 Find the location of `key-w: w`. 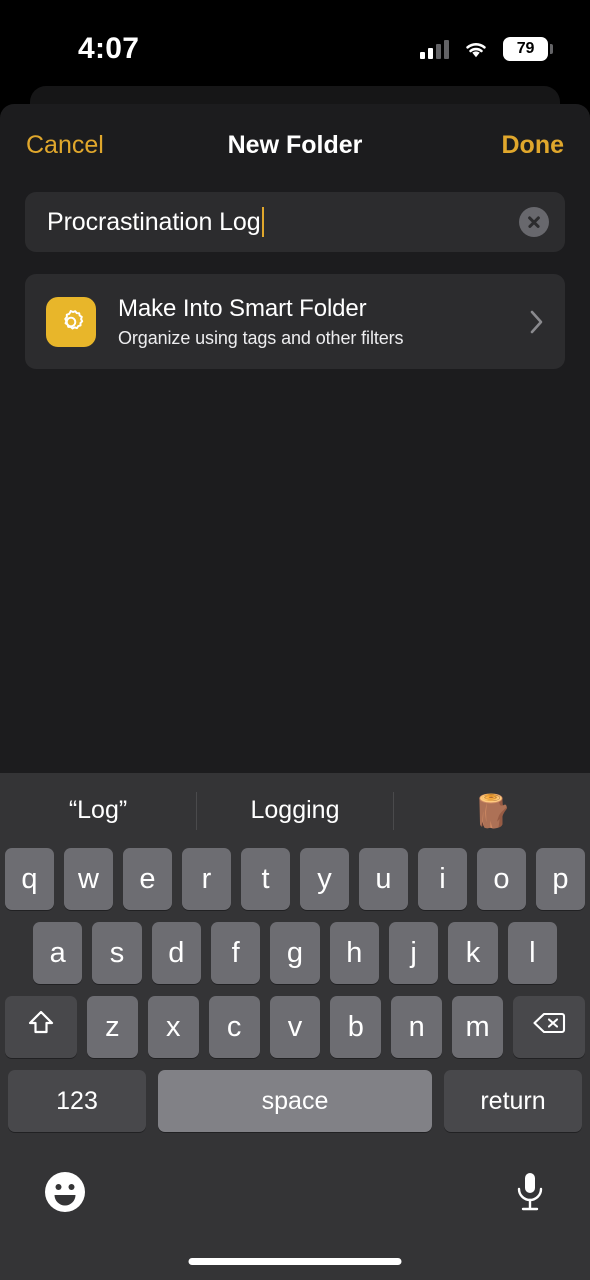

key-w: w is located at coordinates (88, 879).